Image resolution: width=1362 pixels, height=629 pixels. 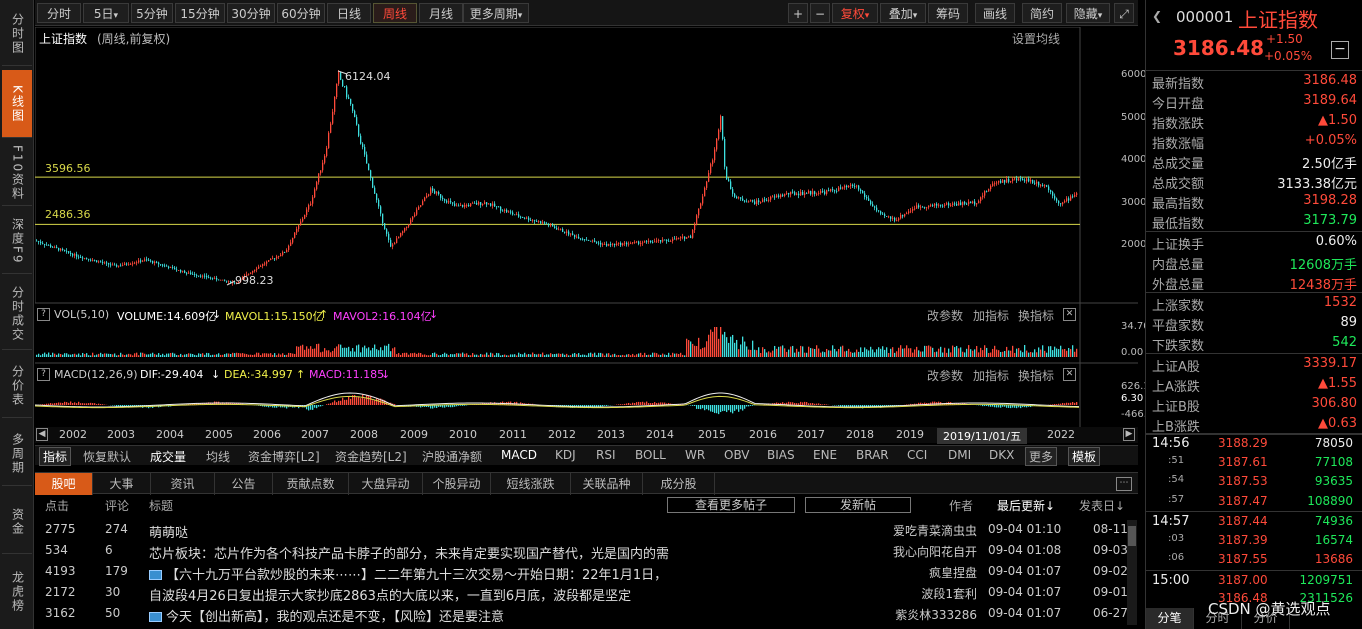 What do you see at coordinates (820, 13) in the screenshot?
I see `zoom-out-button: −` at bounding box center [820, 13].